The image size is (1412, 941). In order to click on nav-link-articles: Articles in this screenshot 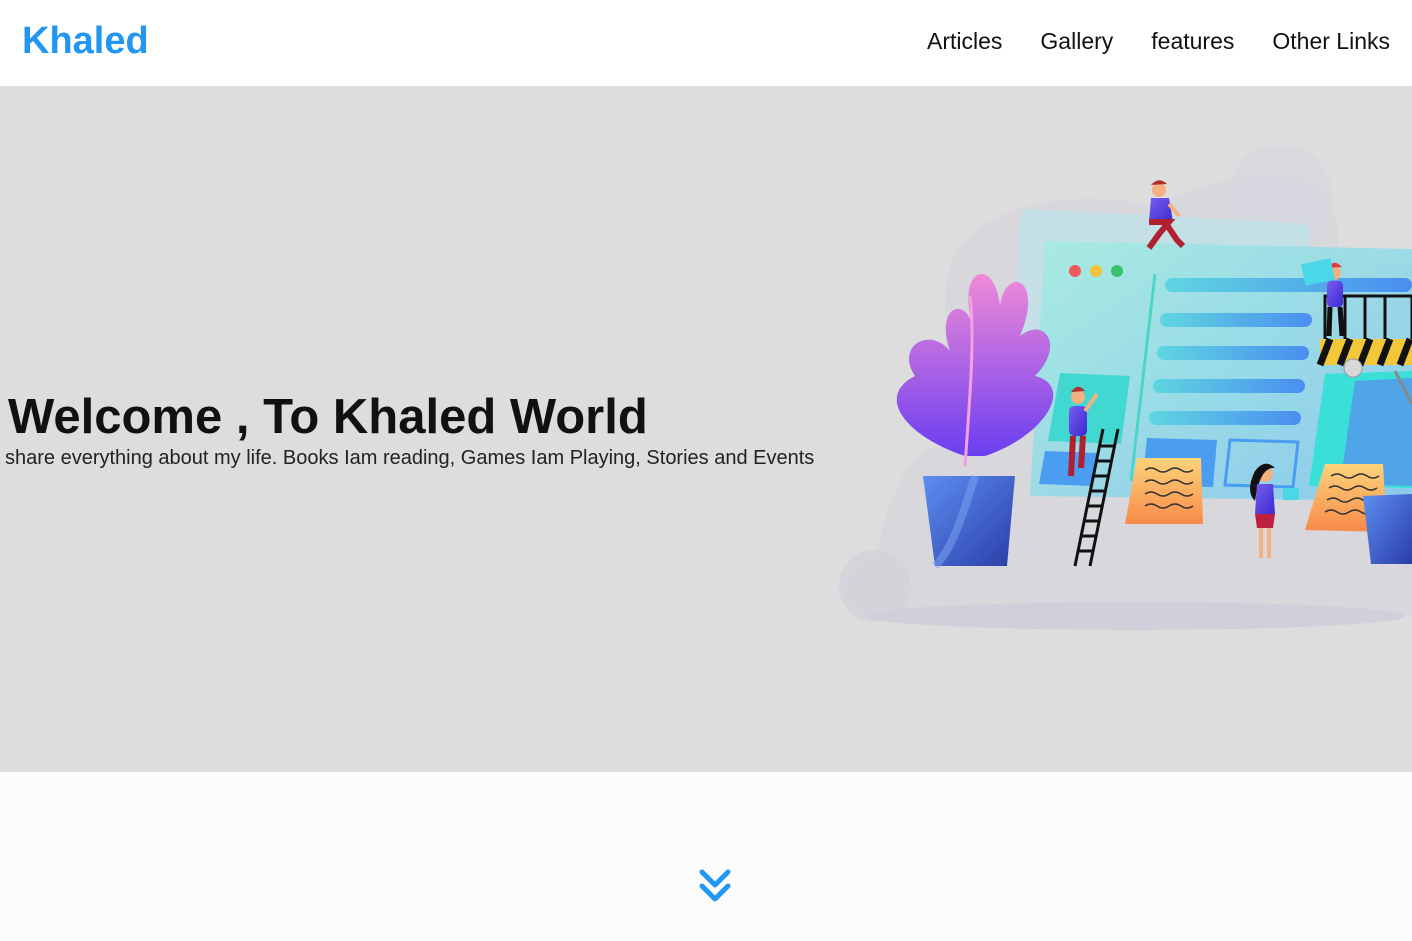, I will do `click(964, 41)`.